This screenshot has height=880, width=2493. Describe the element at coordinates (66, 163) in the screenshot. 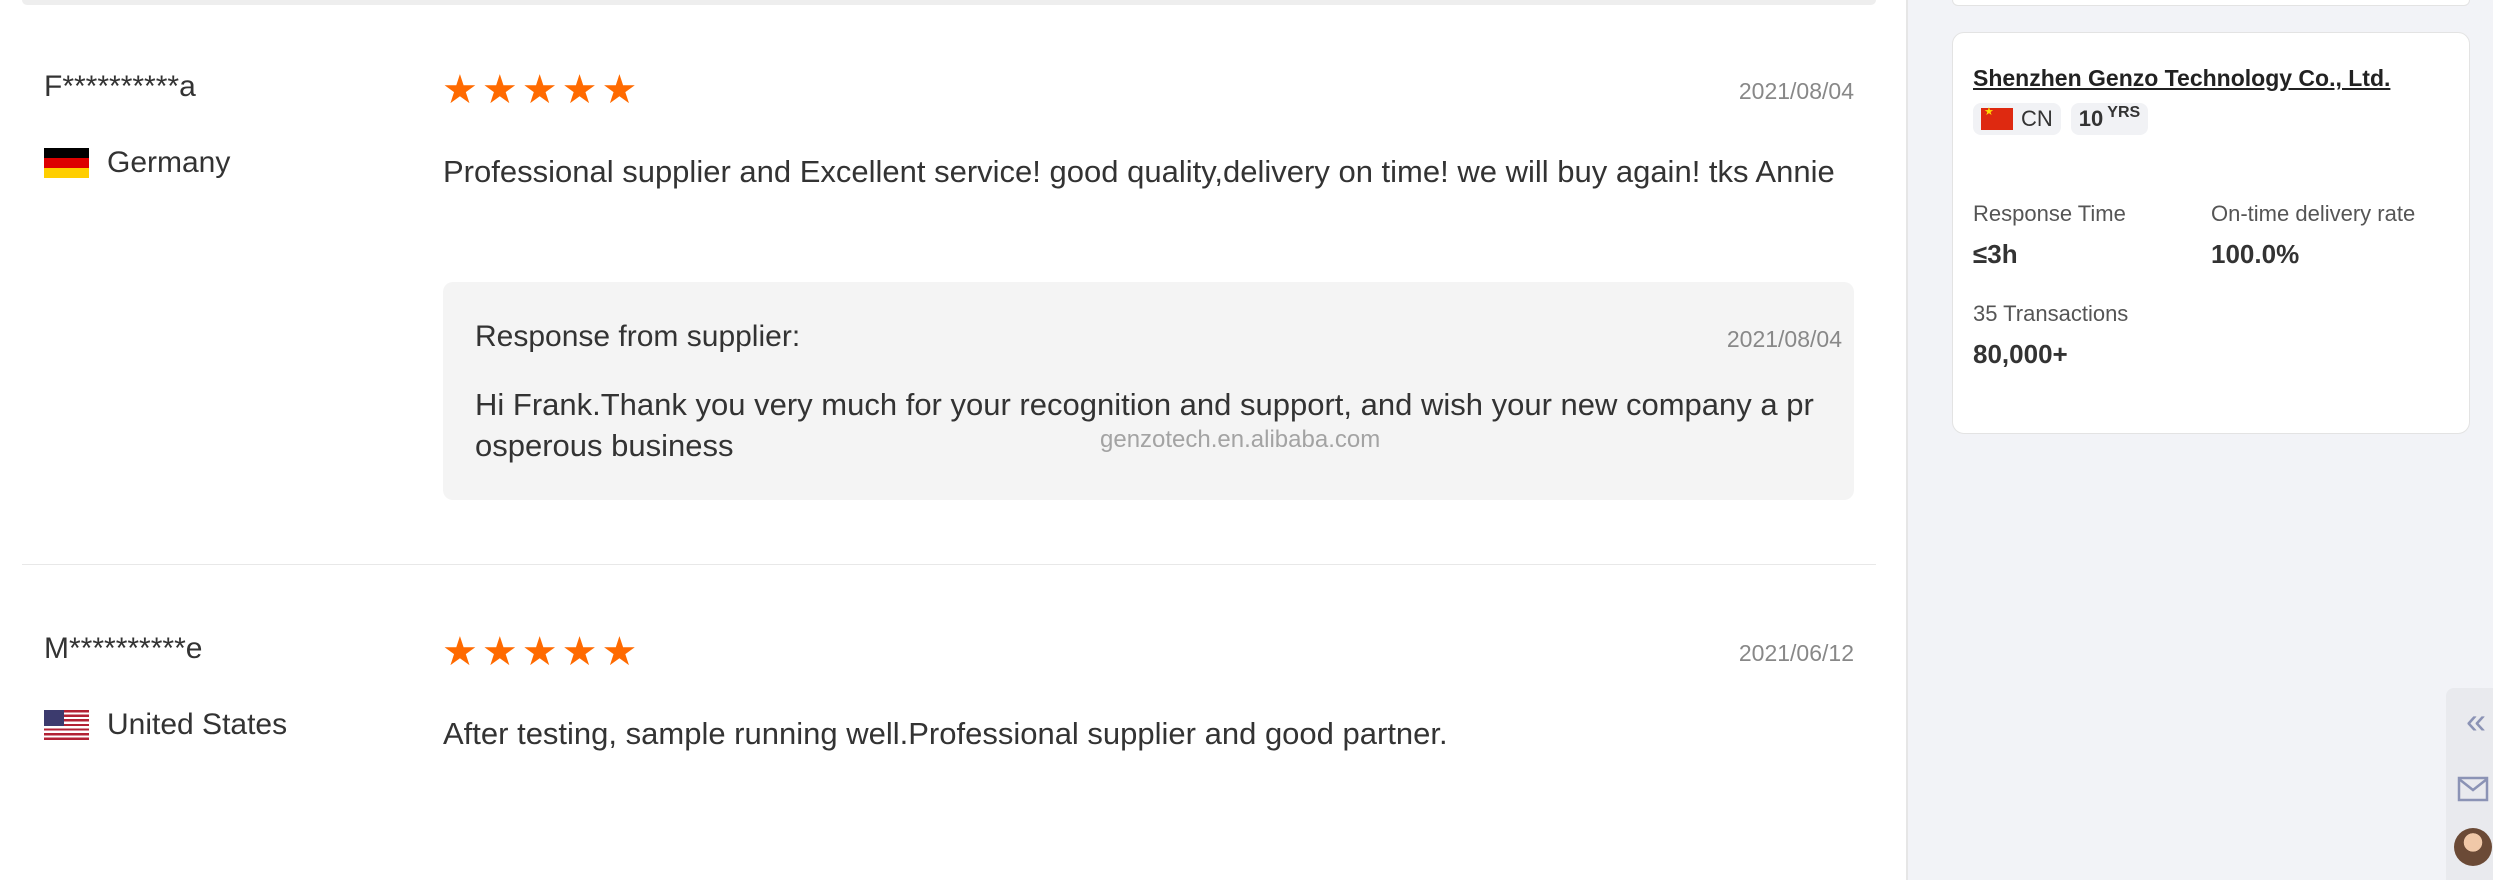

I see `germany-flag-icon` at that location.